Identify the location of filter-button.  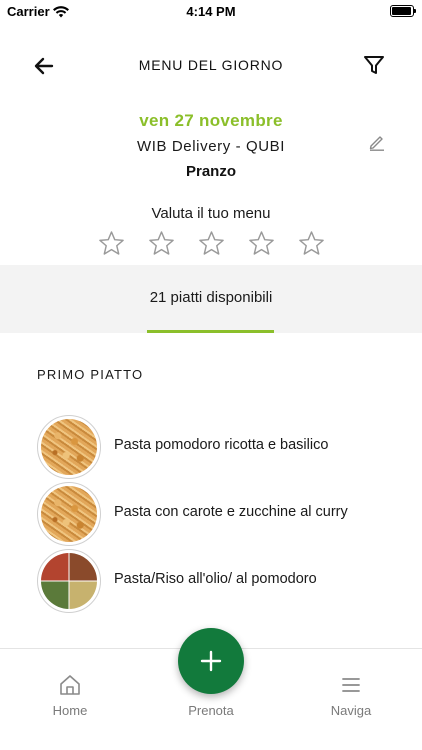
(374, 65).